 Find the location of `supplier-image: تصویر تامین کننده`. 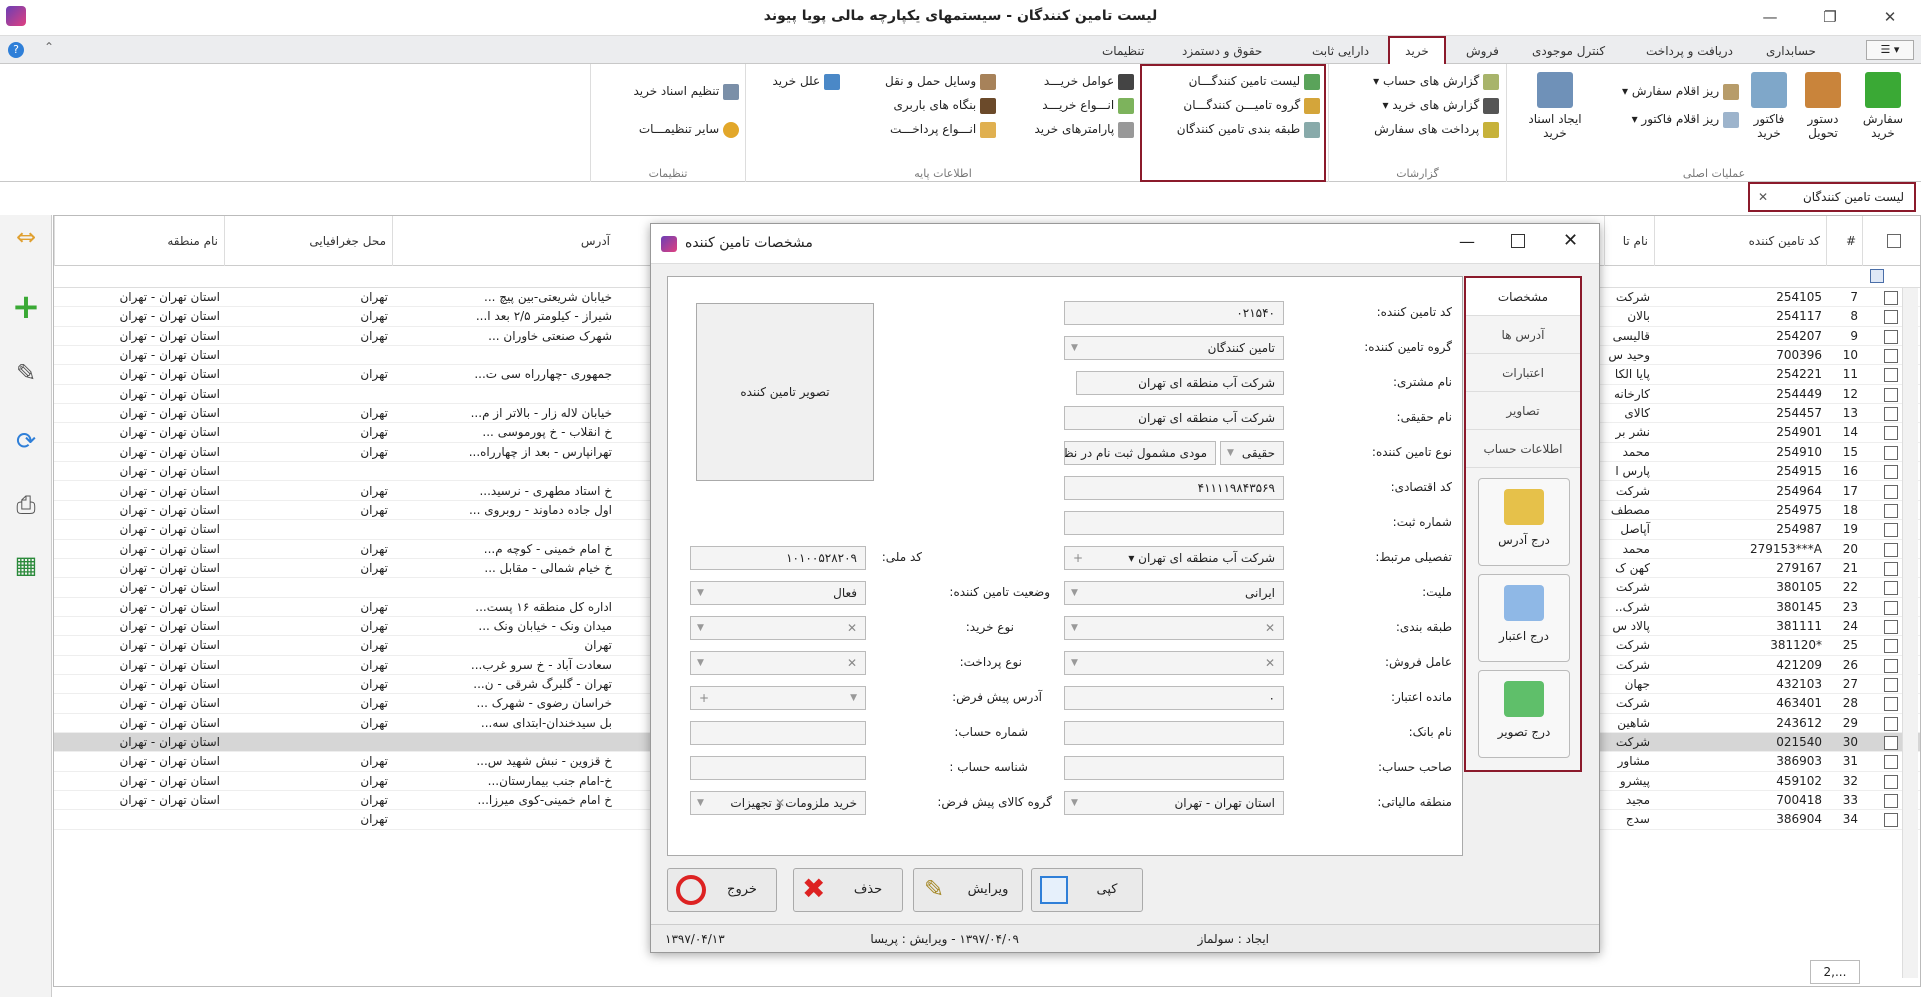

supplier-image: تصویر تامین کننده is located at coordinates (785, 392).